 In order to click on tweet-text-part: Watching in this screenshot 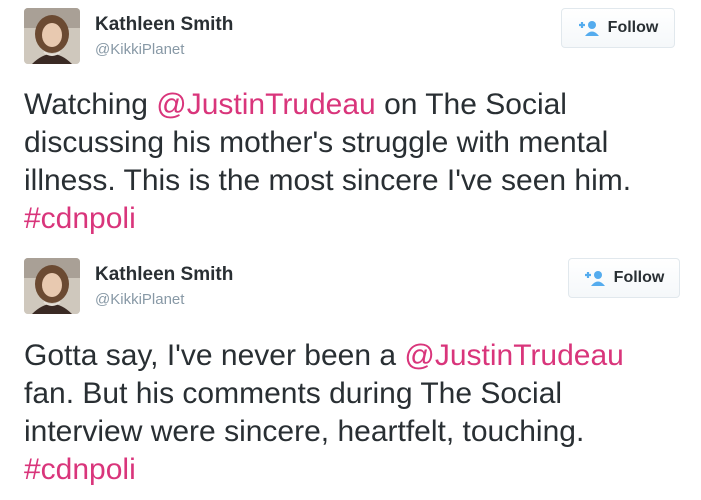, I will do `click(90, 104)`.